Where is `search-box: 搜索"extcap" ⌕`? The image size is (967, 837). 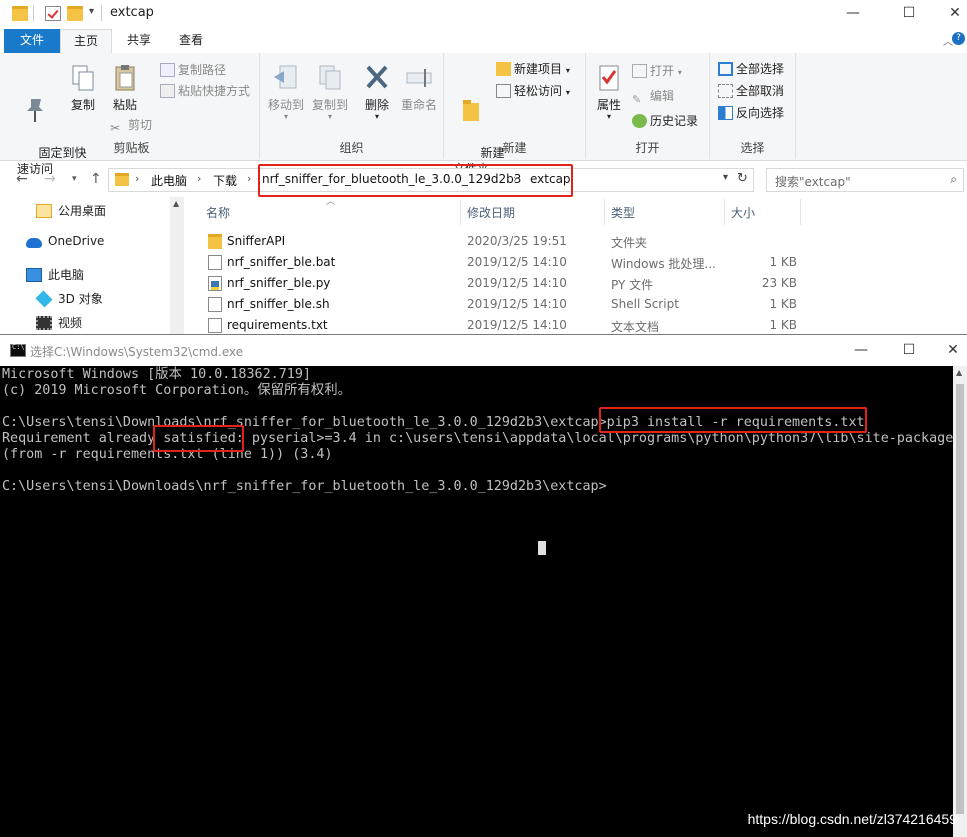 search-box: 搜索"extcap" ⌕ is located at coordinates (865, 180).